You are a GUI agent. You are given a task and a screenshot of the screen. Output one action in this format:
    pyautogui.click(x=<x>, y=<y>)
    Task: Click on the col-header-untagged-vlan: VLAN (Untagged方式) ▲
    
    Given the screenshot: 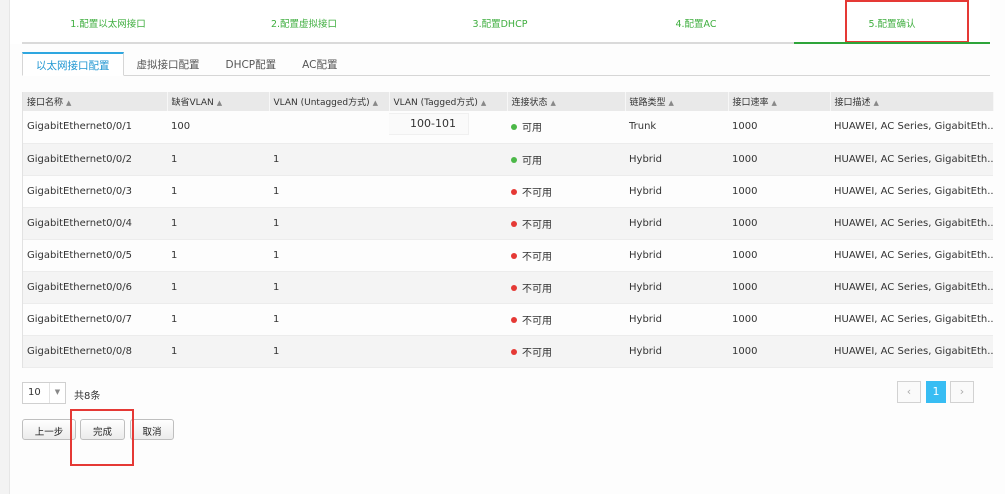 What is the action you would take?
    pyautogui.click(x=329, y=101)
    